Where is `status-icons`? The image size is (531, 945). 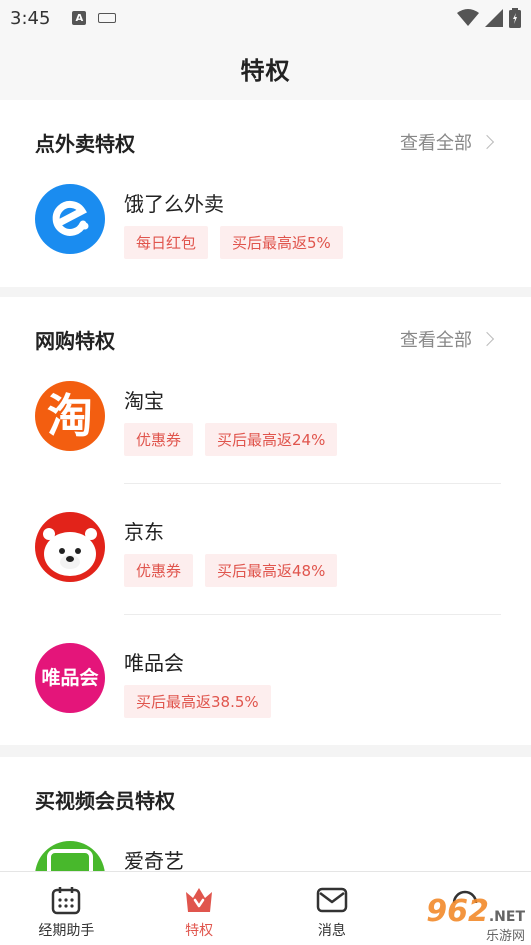 status-icons is located at coordinates (489, 18).